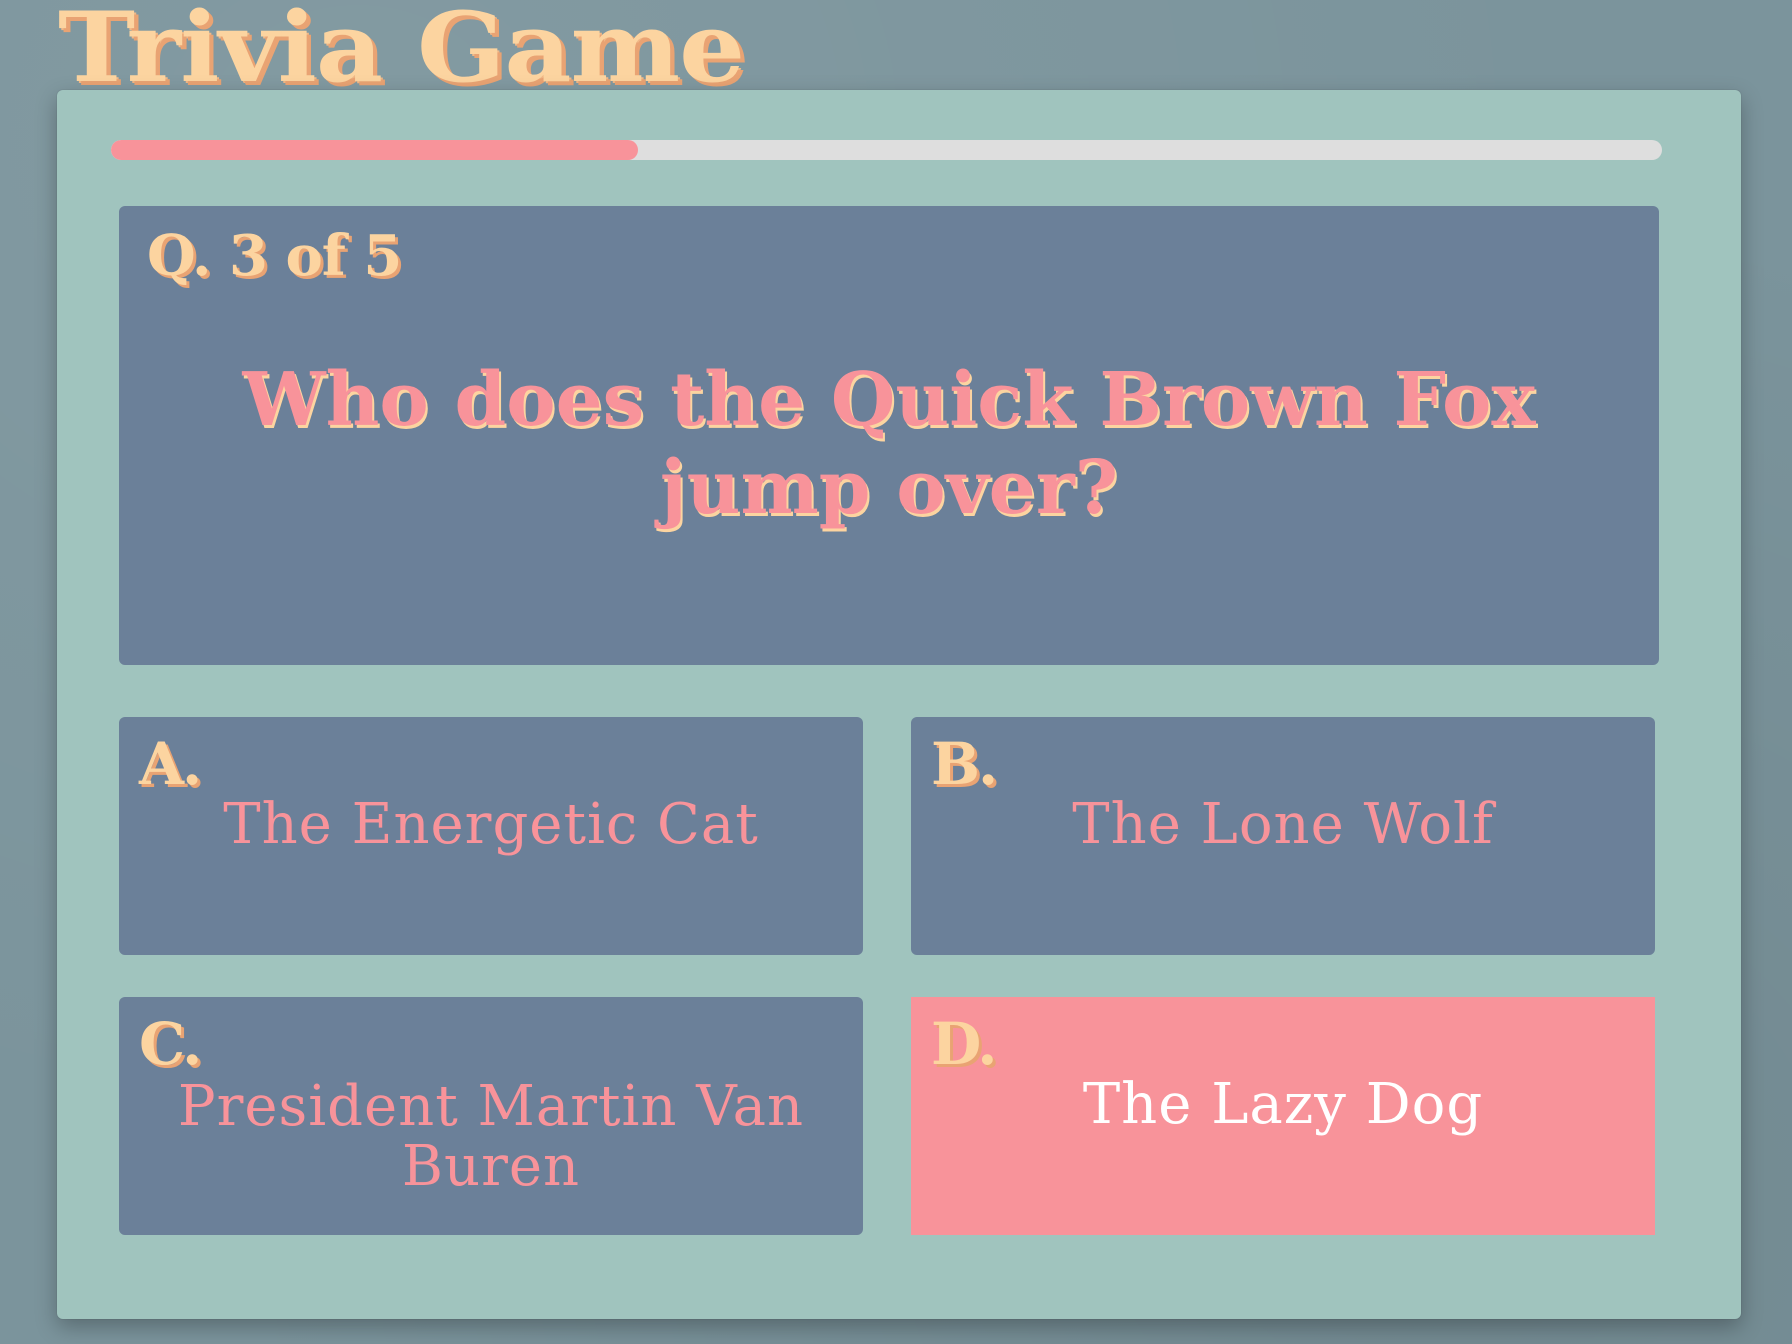  Describe the element at coordinates (274, 256) in the screenshot. I see `question-counter: Q. 3 of 5` at that location.